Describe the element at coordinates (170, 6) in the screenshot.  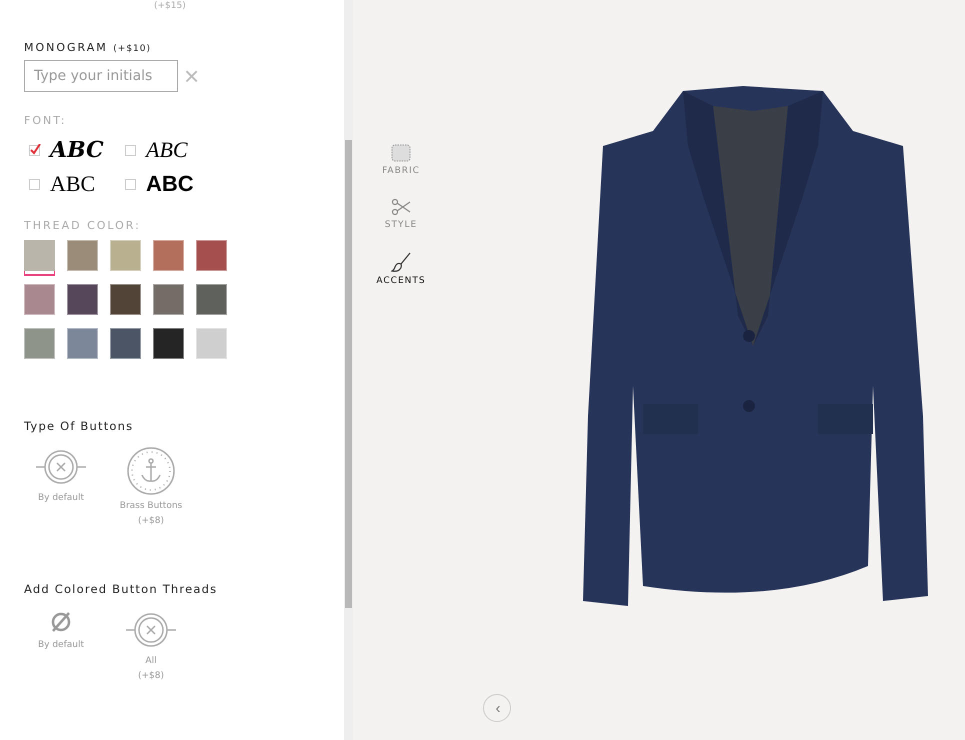
I see `price-label: (+$15)` at that location.